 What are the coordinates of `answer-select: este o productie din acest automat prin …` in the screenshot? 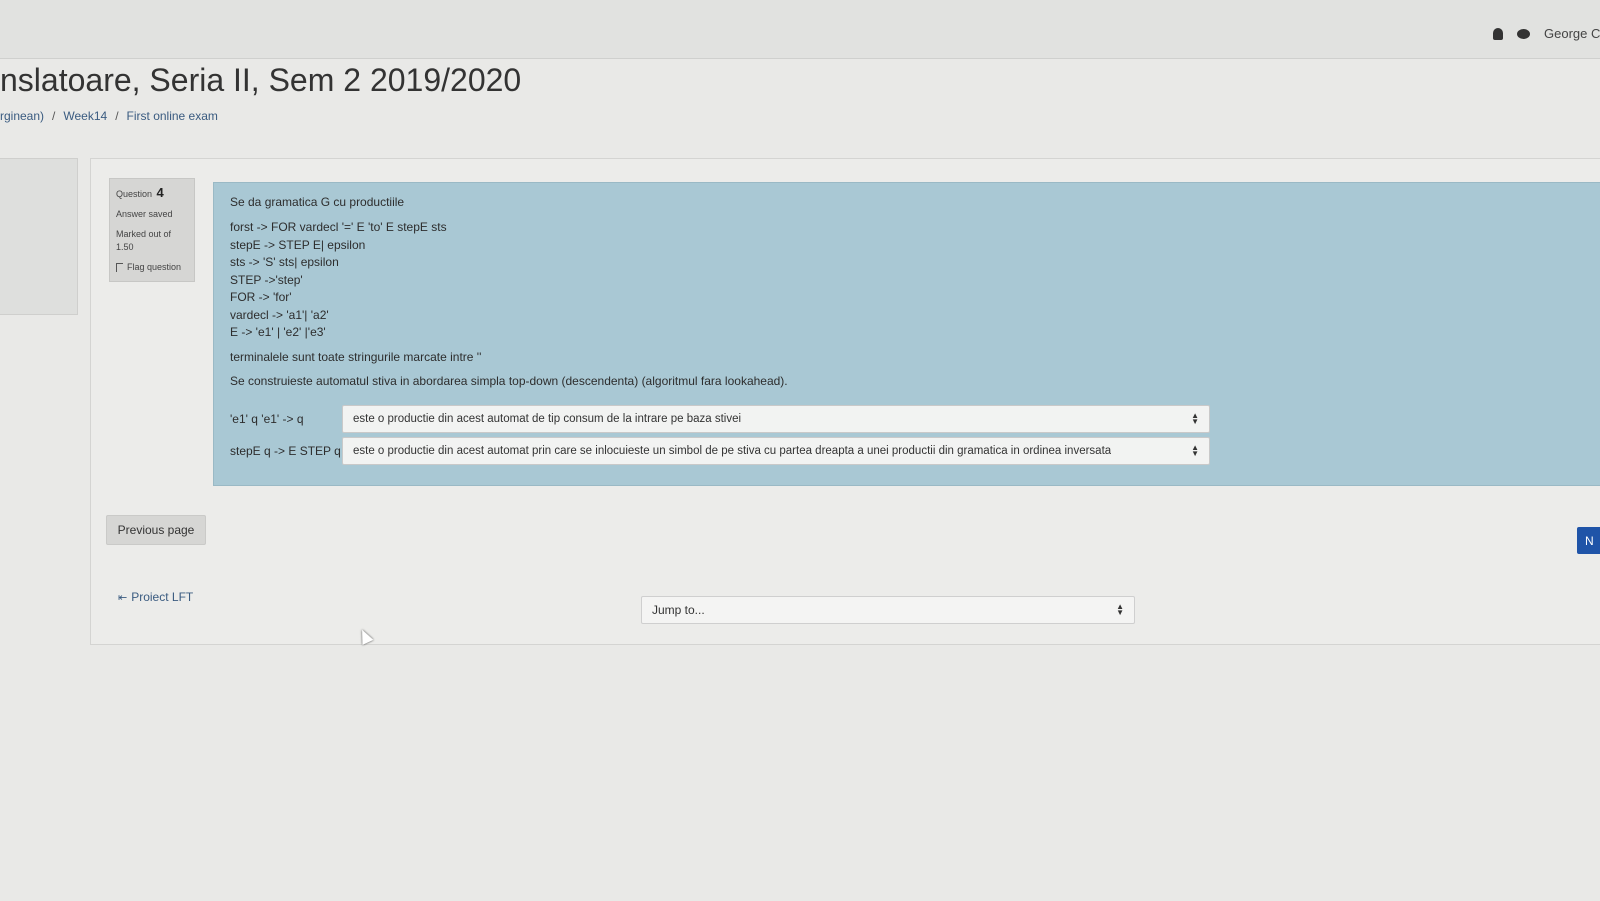 It's located at (776, 451).